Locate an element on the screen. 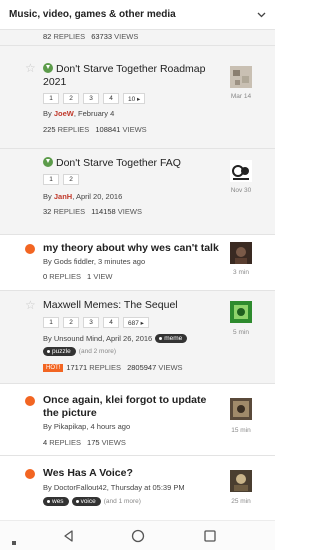 The width and height of the screenshot is (320, 550). views-label: VIEWS is located at coordinates (126, 36).